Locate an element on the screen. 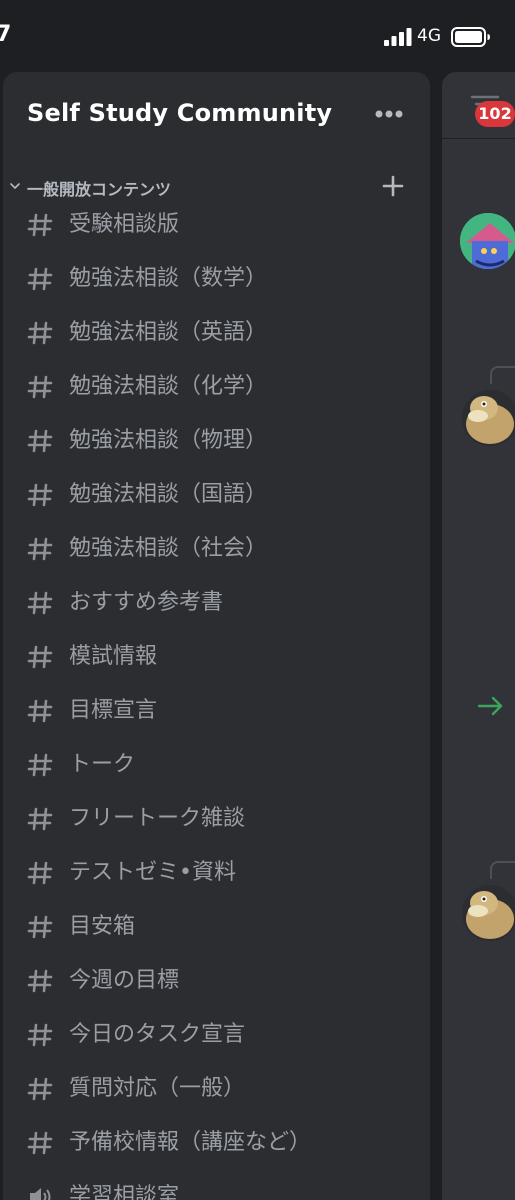 The width and height of the screenshot is (515, 1200). channel-item: 勉強法相談（物理） is located at coordinates (222, 443).